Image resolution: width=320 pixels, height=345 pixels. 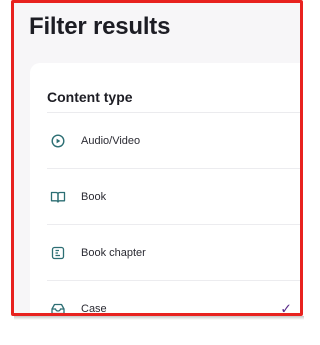 I want to click on option-label: Book chapter, so click(x=113, y=252).